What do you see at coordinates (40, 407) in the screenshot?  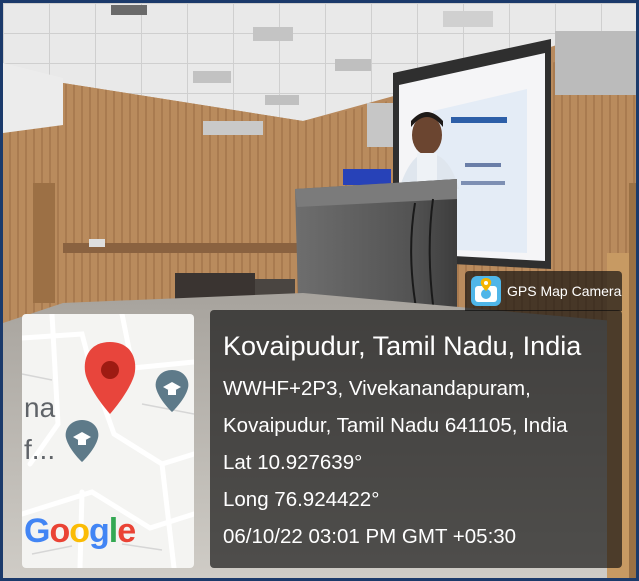 I see `map-place-label: na` at bounding box center [40, 407].